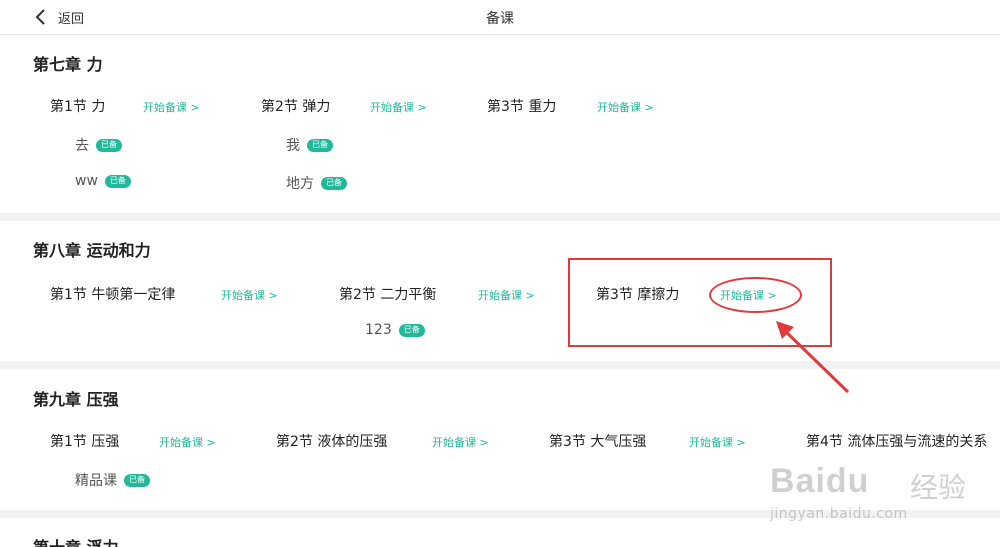 The width and height of the screenshot is (1000, 547). Describe the element at coordinates (68, 64) in the screenshot. I see `chapter-title: 第七章 力` at that location.